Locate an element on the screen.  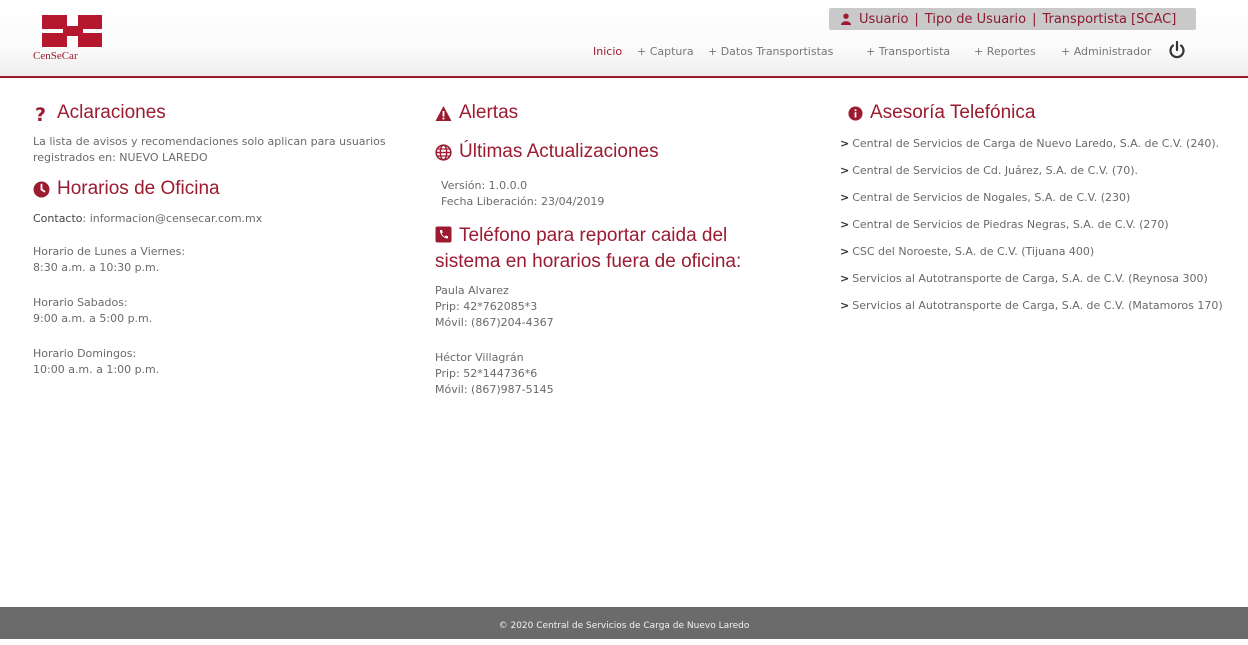
updates-heading: Últimas Actualizaciones is located at coordinates (620, 152).